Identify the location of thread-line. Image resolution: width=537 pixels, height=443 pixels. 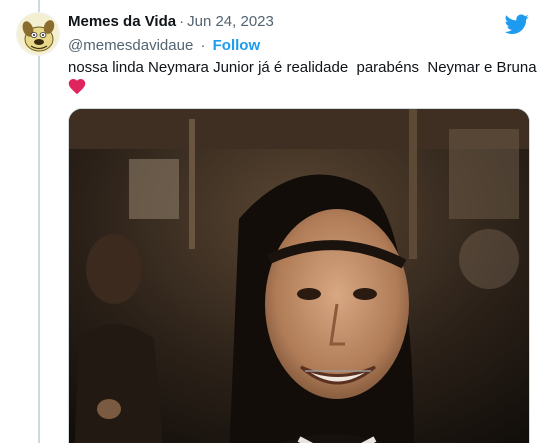
(39, 221).